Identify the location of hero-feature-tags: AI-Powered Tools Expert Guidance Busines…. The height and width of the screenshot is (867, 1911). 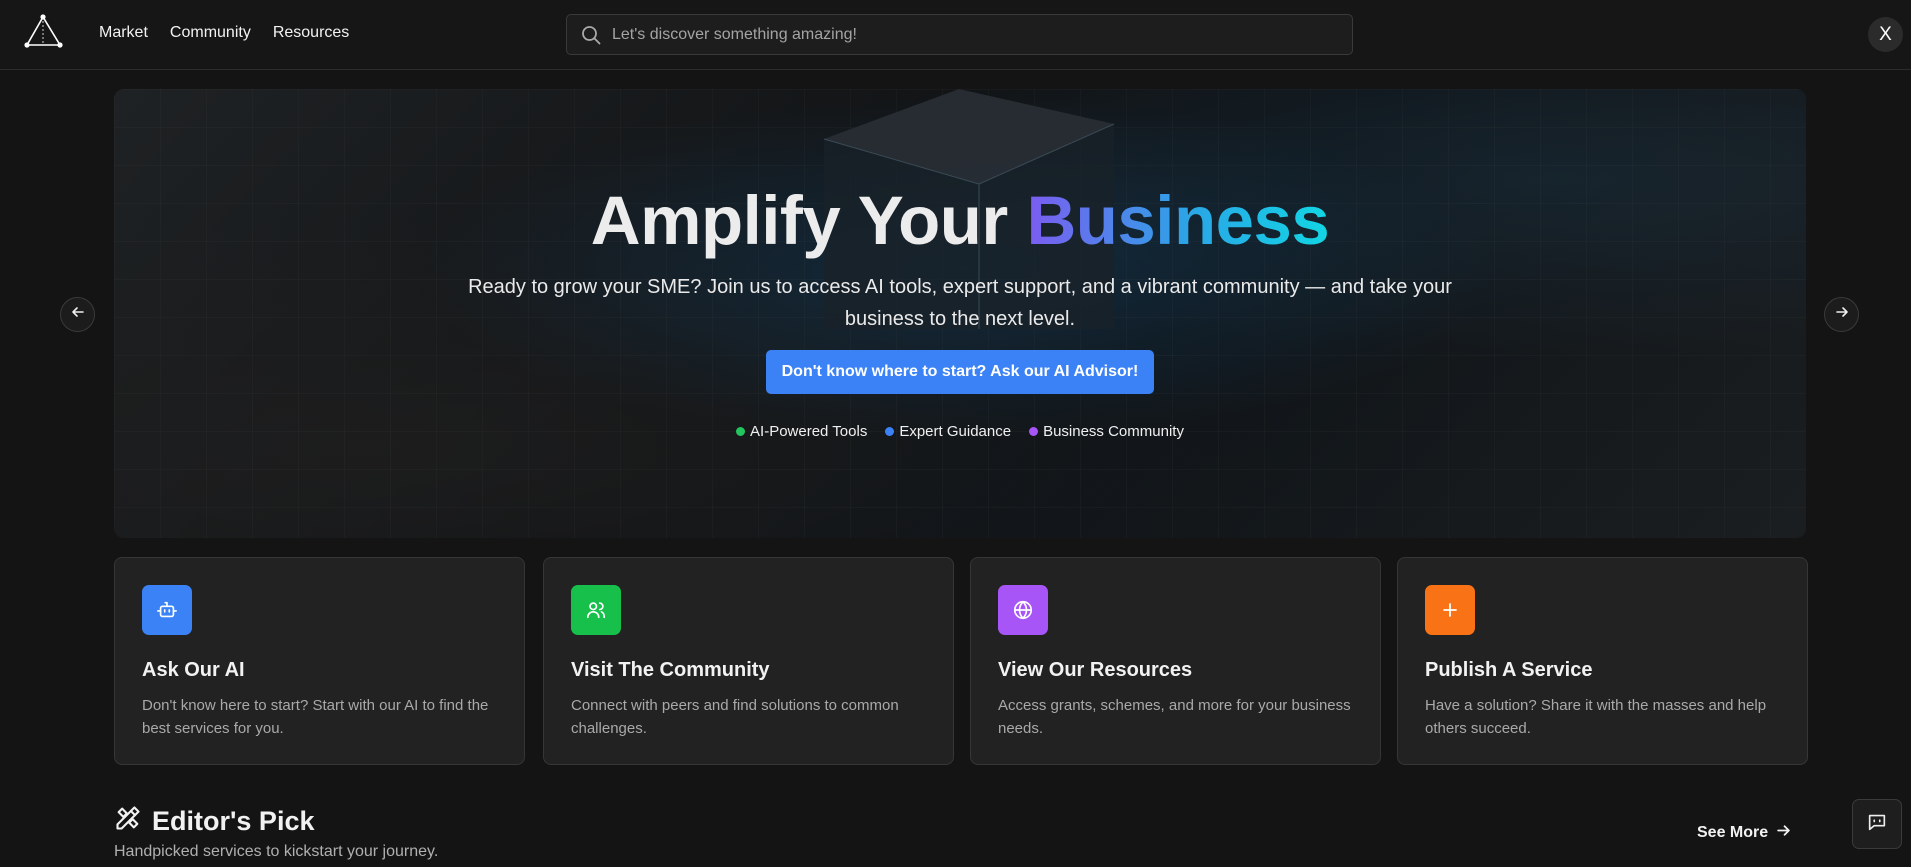
(960, 431).